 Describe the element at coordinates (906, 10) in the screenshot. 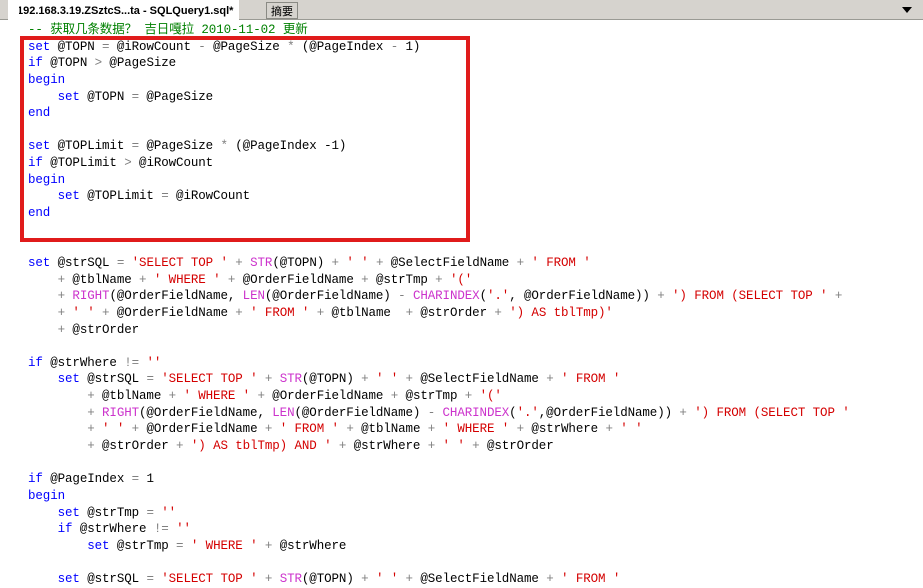

I see `chevron-down-icon` at that location.